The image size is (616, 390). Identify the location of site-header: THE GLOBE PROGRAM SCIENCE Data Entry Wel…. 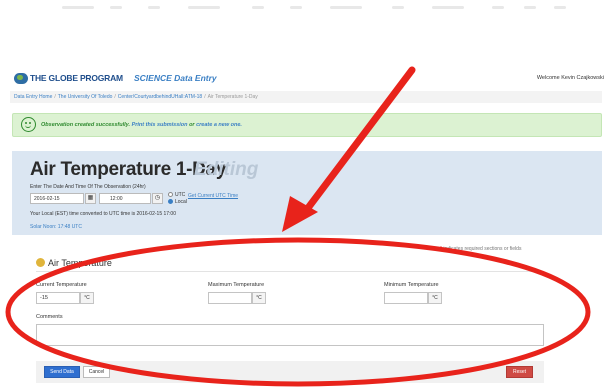
(309, 80).